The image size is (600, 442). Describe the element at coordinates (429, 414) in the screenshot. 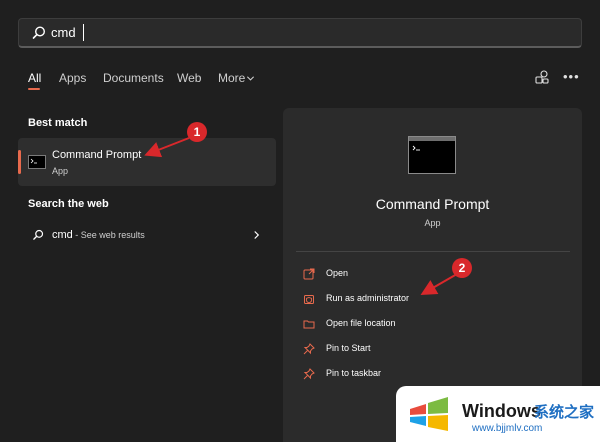

I see `windows-logo-icon` at that location.